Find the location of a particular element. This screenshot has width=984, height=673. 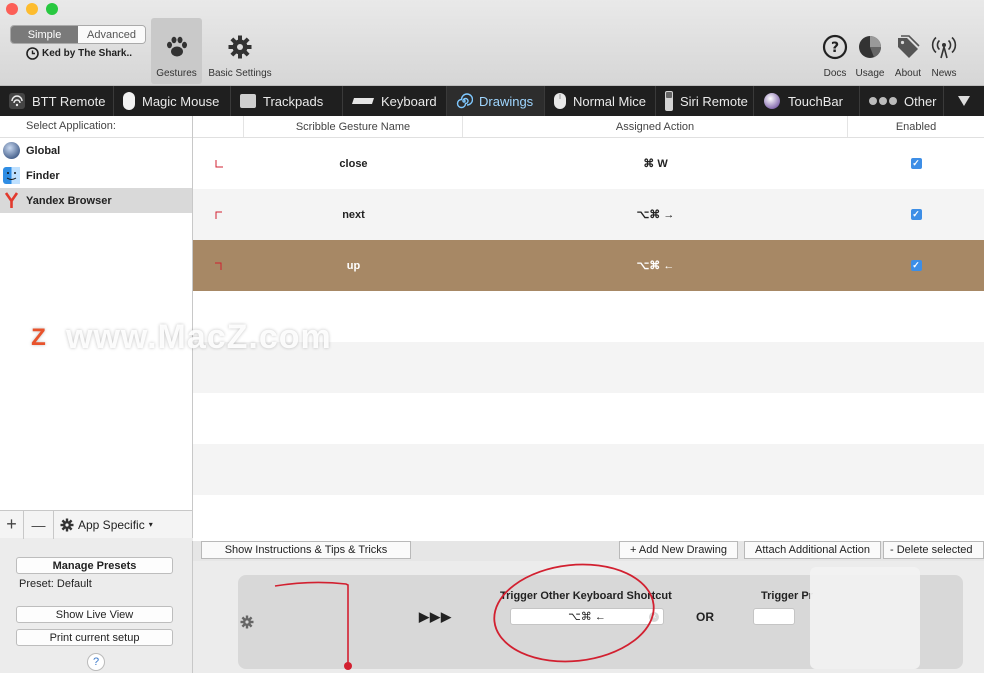

sidebar-item-global: Global is located at coordinates (96, 150).